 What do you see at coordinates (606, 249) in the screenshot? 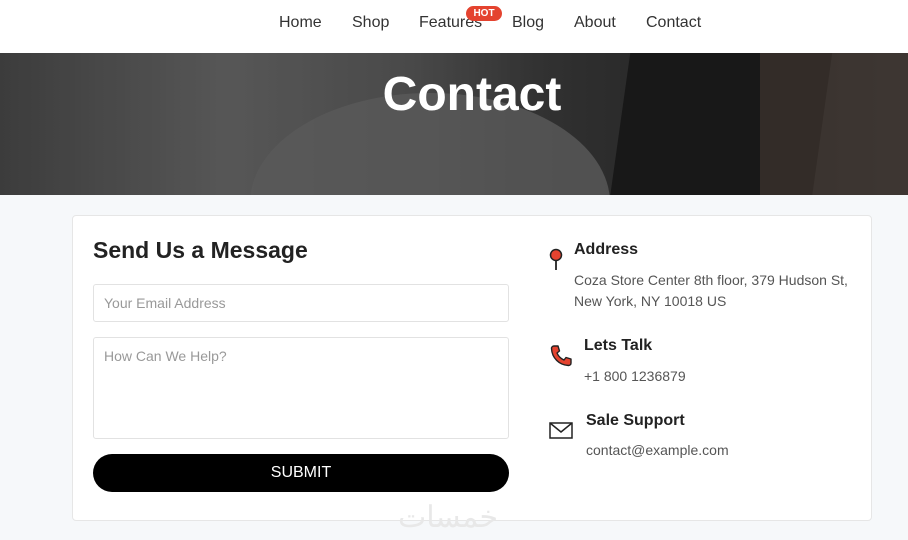
I see `address-heading: Address` at bounding box center [606, 249].